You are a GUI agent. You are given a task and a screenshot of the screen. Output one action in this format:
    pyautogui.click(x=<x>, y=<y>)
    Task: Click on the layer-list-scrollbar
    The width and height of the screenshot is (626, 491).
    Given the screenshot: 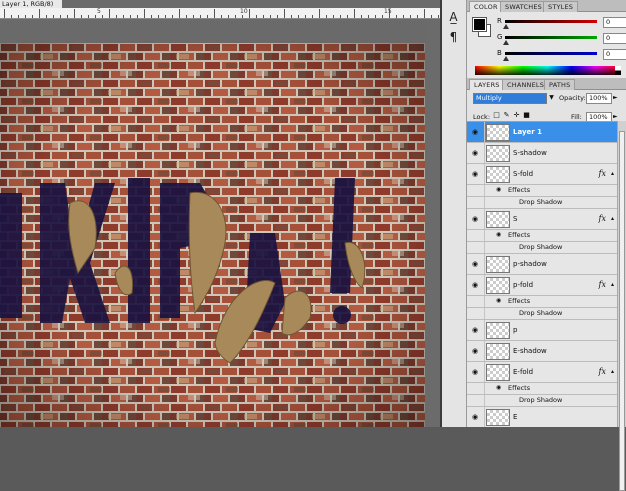 What is the action you would take?
    pyautogui.click(x=621, y=306)
    